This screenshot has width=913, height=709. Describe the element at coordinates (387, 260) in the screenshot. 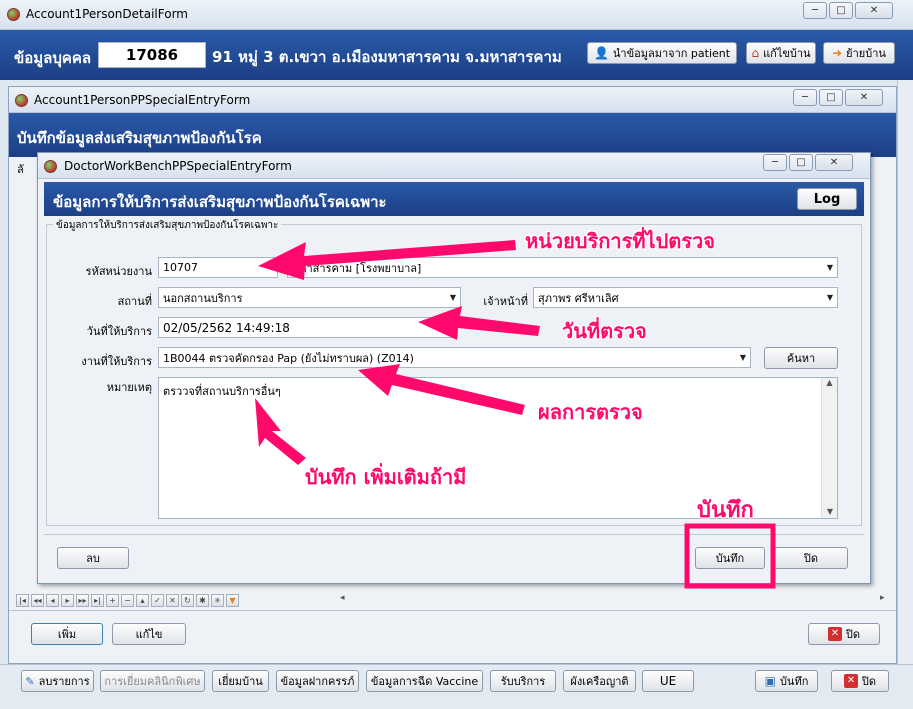

I see `arrow-to-unit` at that location.